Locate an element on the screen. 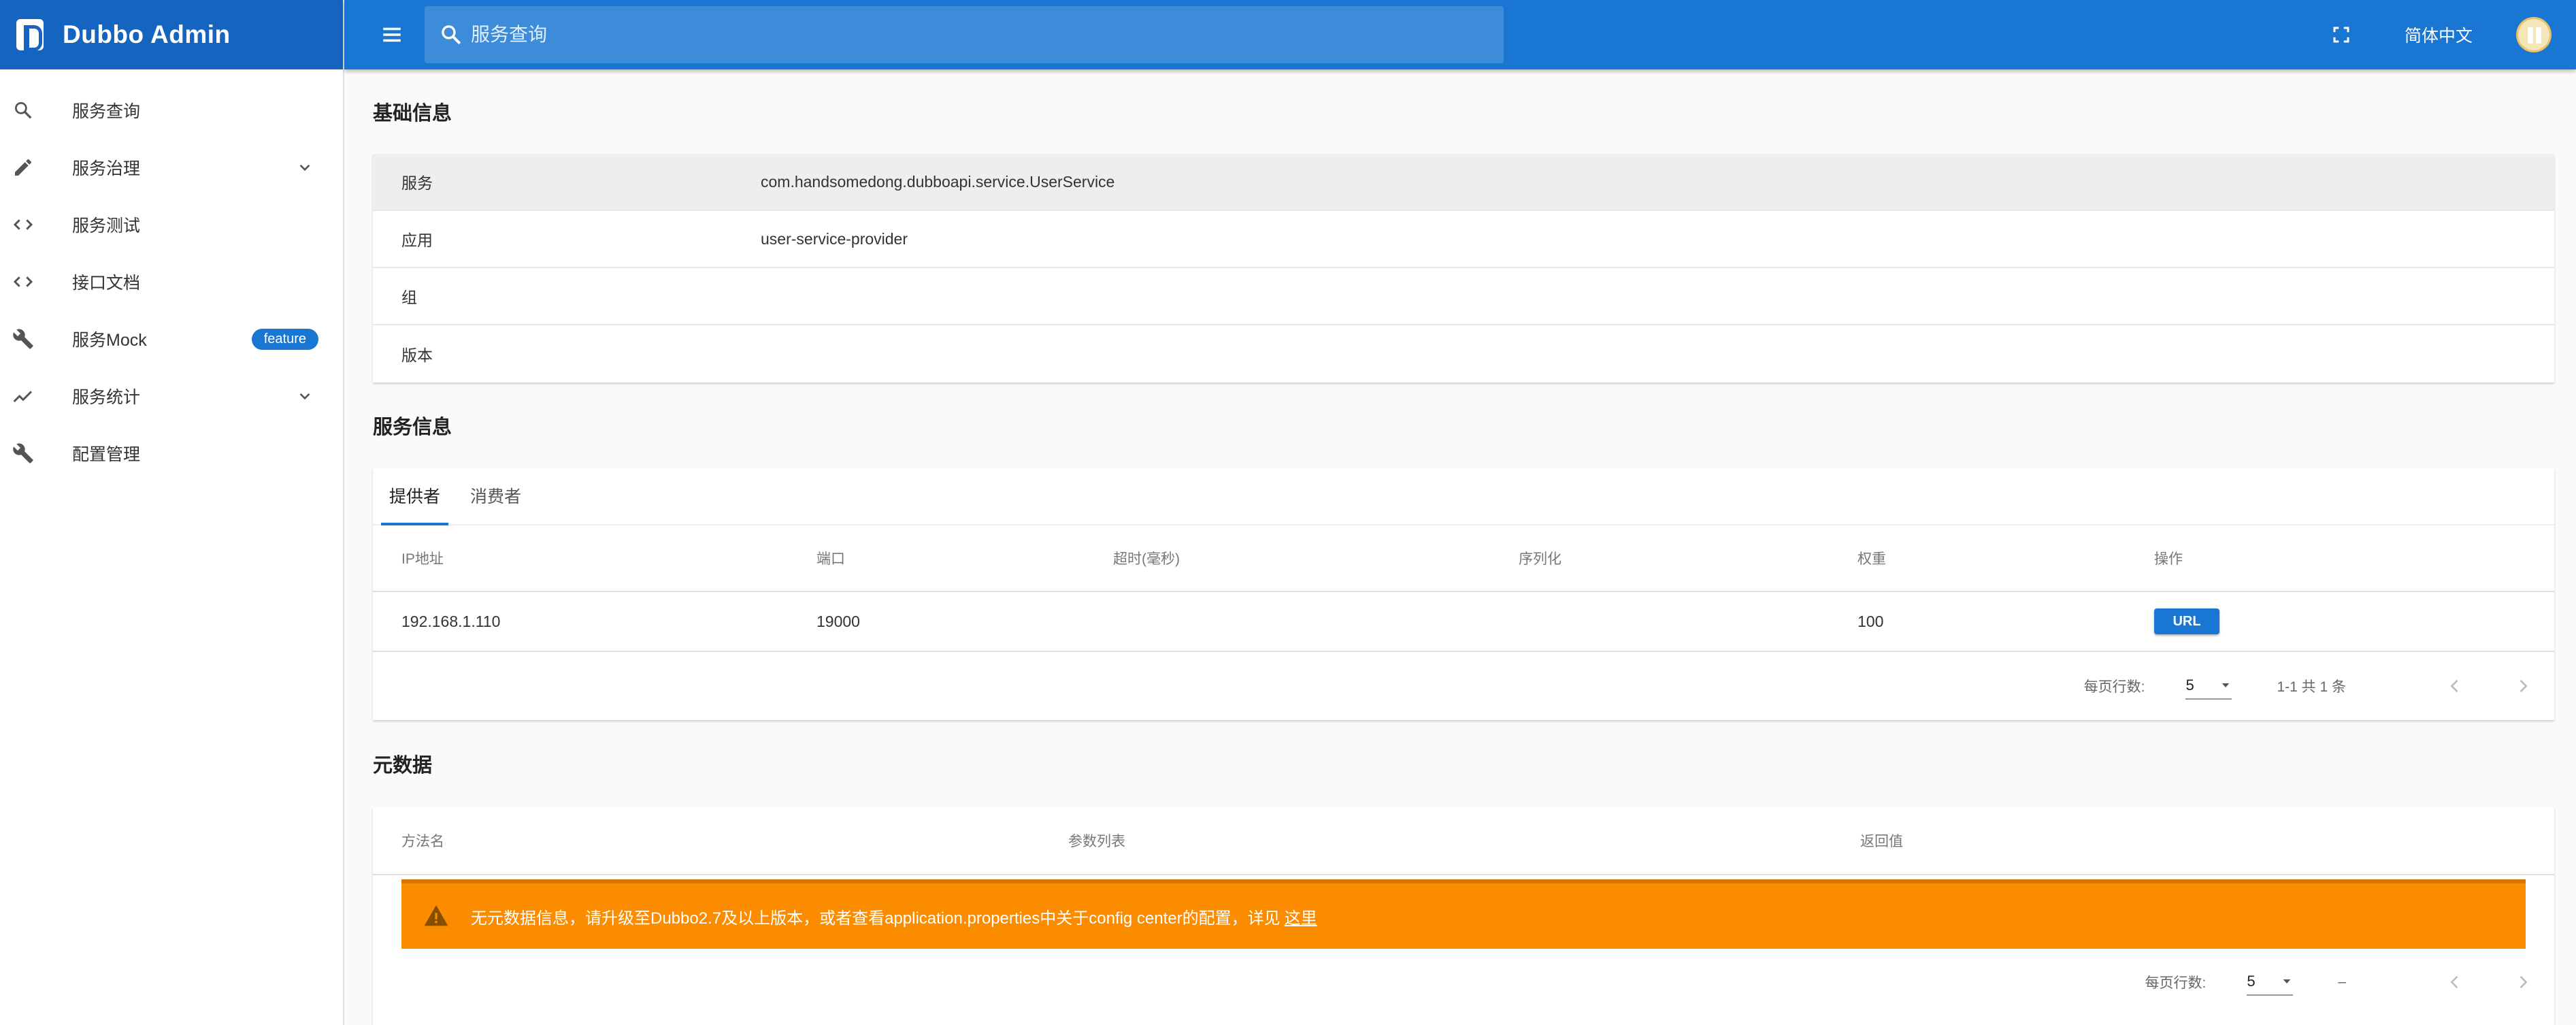 The image size is (2576, 1025). sidebar-item-service-governance: 服务治理 is located at coordinates (172, 167).